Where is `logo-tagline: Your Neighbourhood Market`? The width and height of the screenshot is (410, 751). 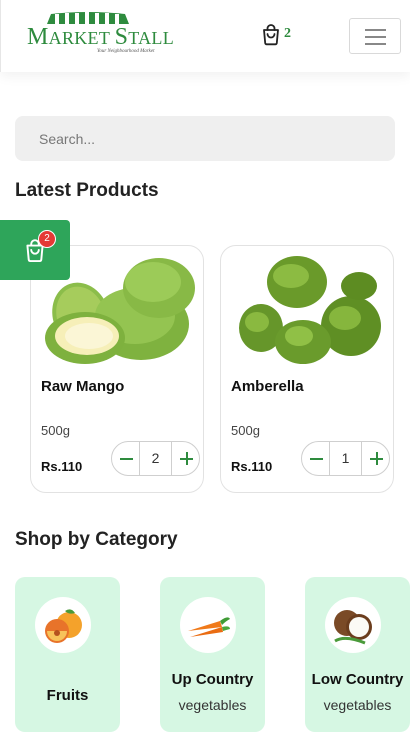
logo-tagline: Your Neighbourhood Market is located at coordinates (126, 51).